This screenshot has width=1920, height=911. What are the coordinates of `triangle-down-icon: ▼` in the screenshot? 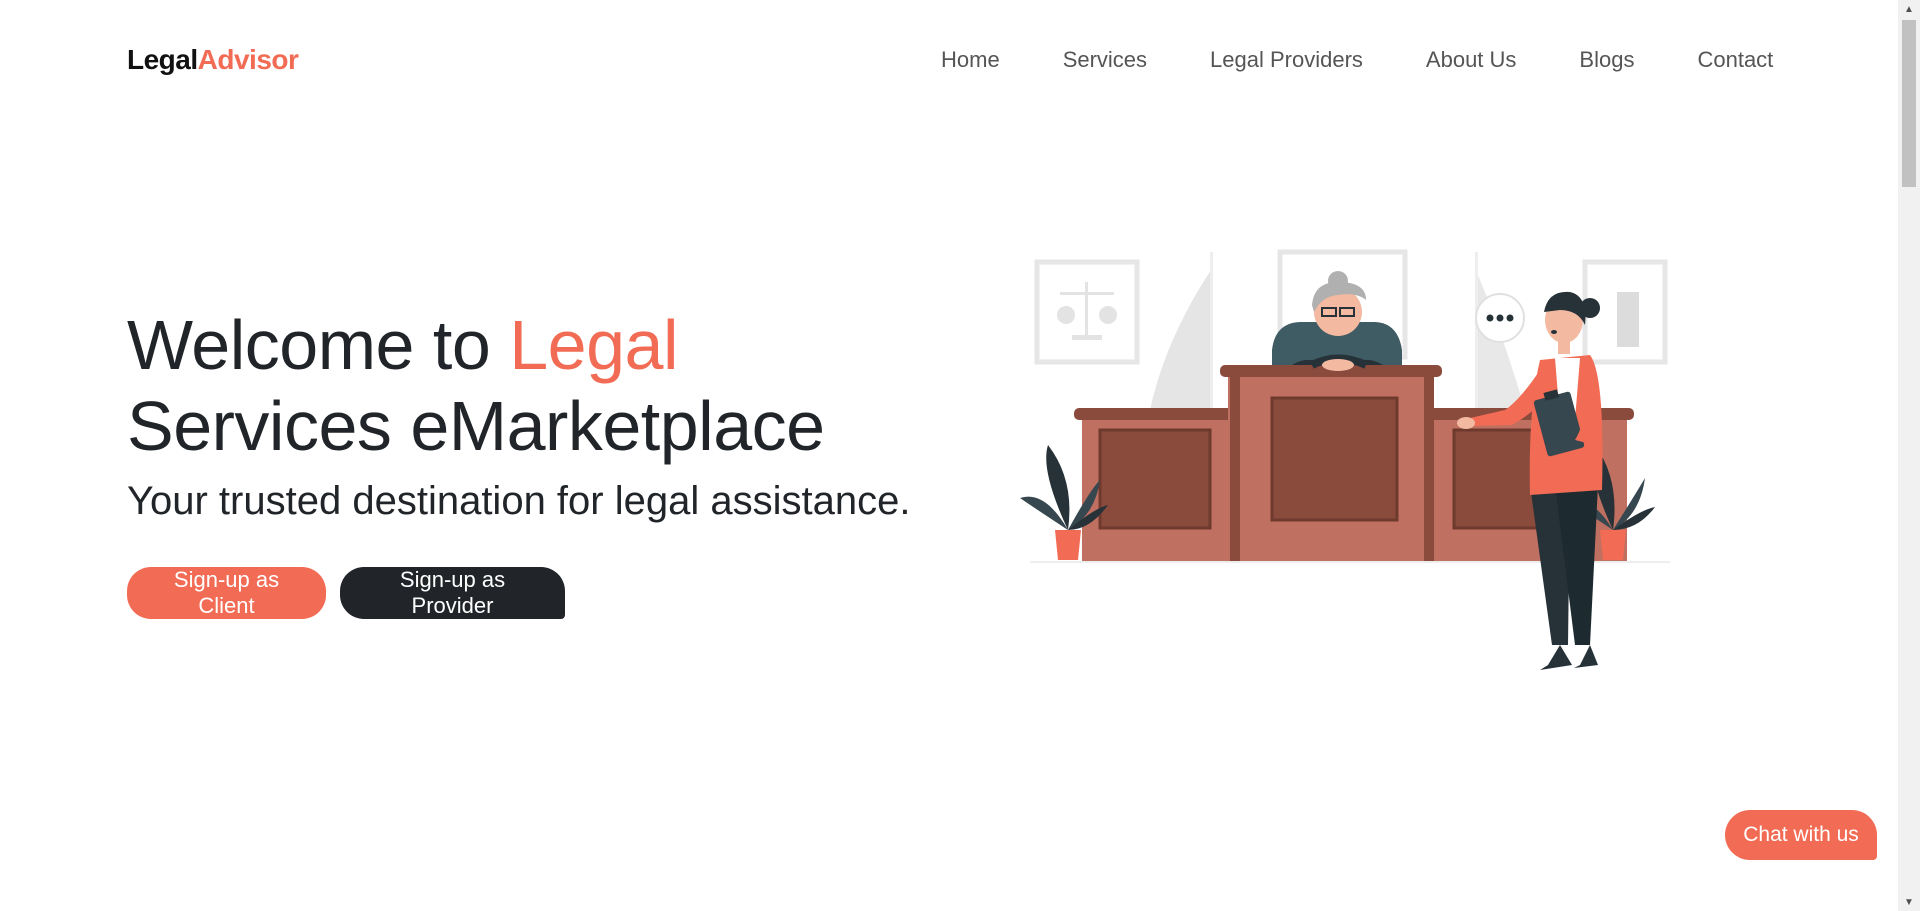 It's located at (1909, 902).